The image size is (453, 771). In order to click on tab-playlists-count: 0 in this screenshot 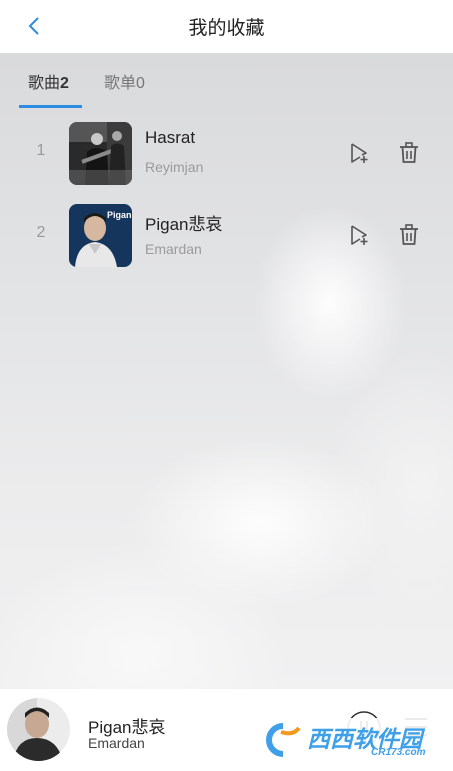, I will do `click(140, 83)`.